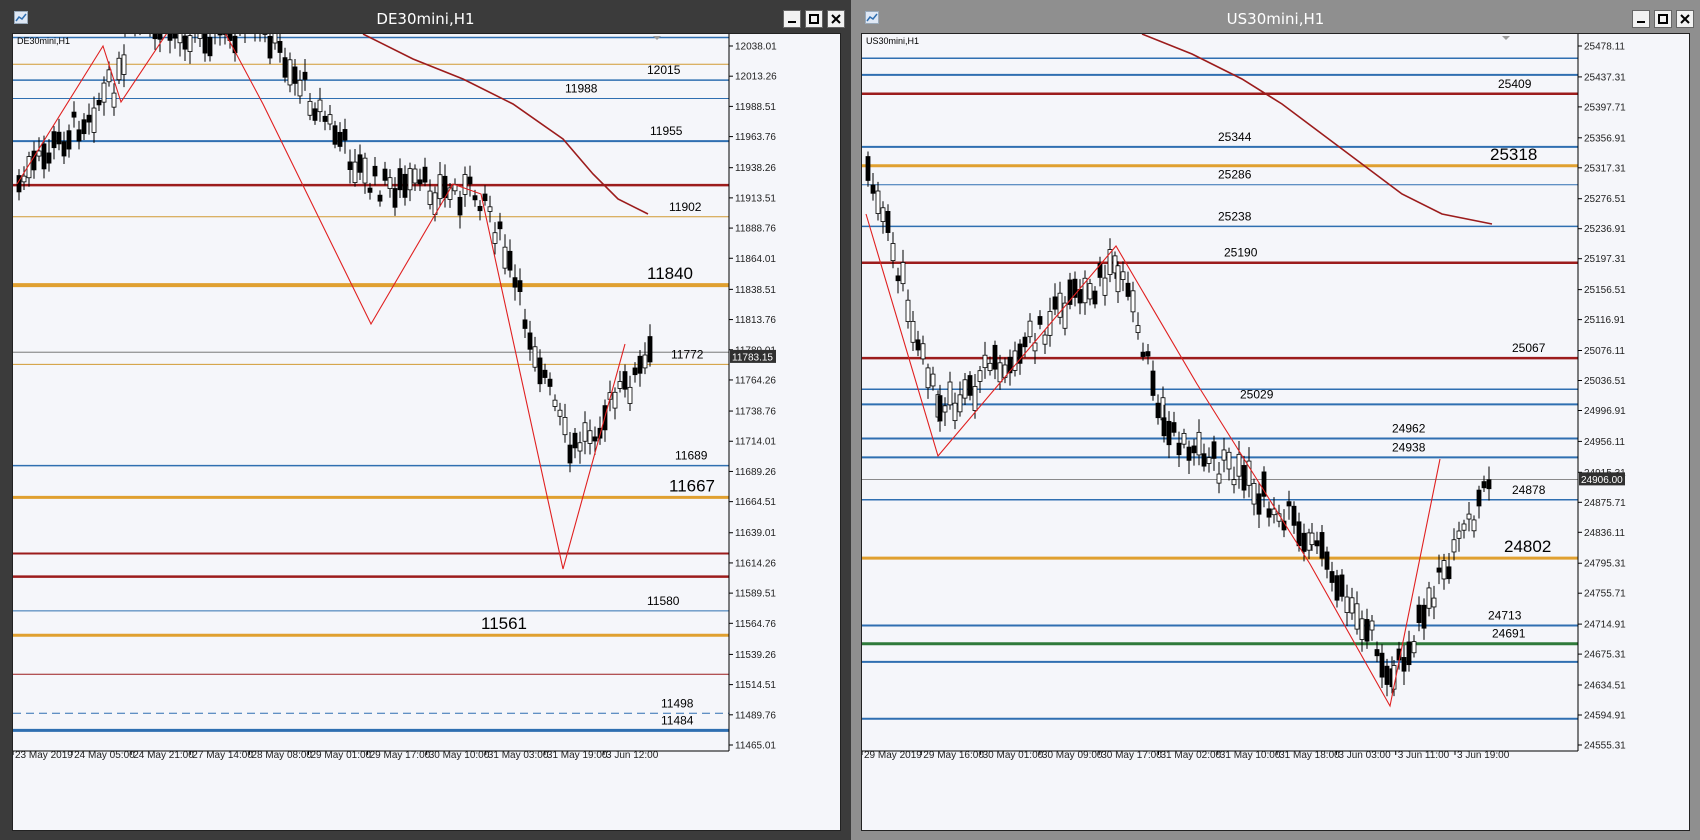 This screenshot has width=1700, height=840. I want to click on price-tick-label: 25317.31, so click(1605, 168).